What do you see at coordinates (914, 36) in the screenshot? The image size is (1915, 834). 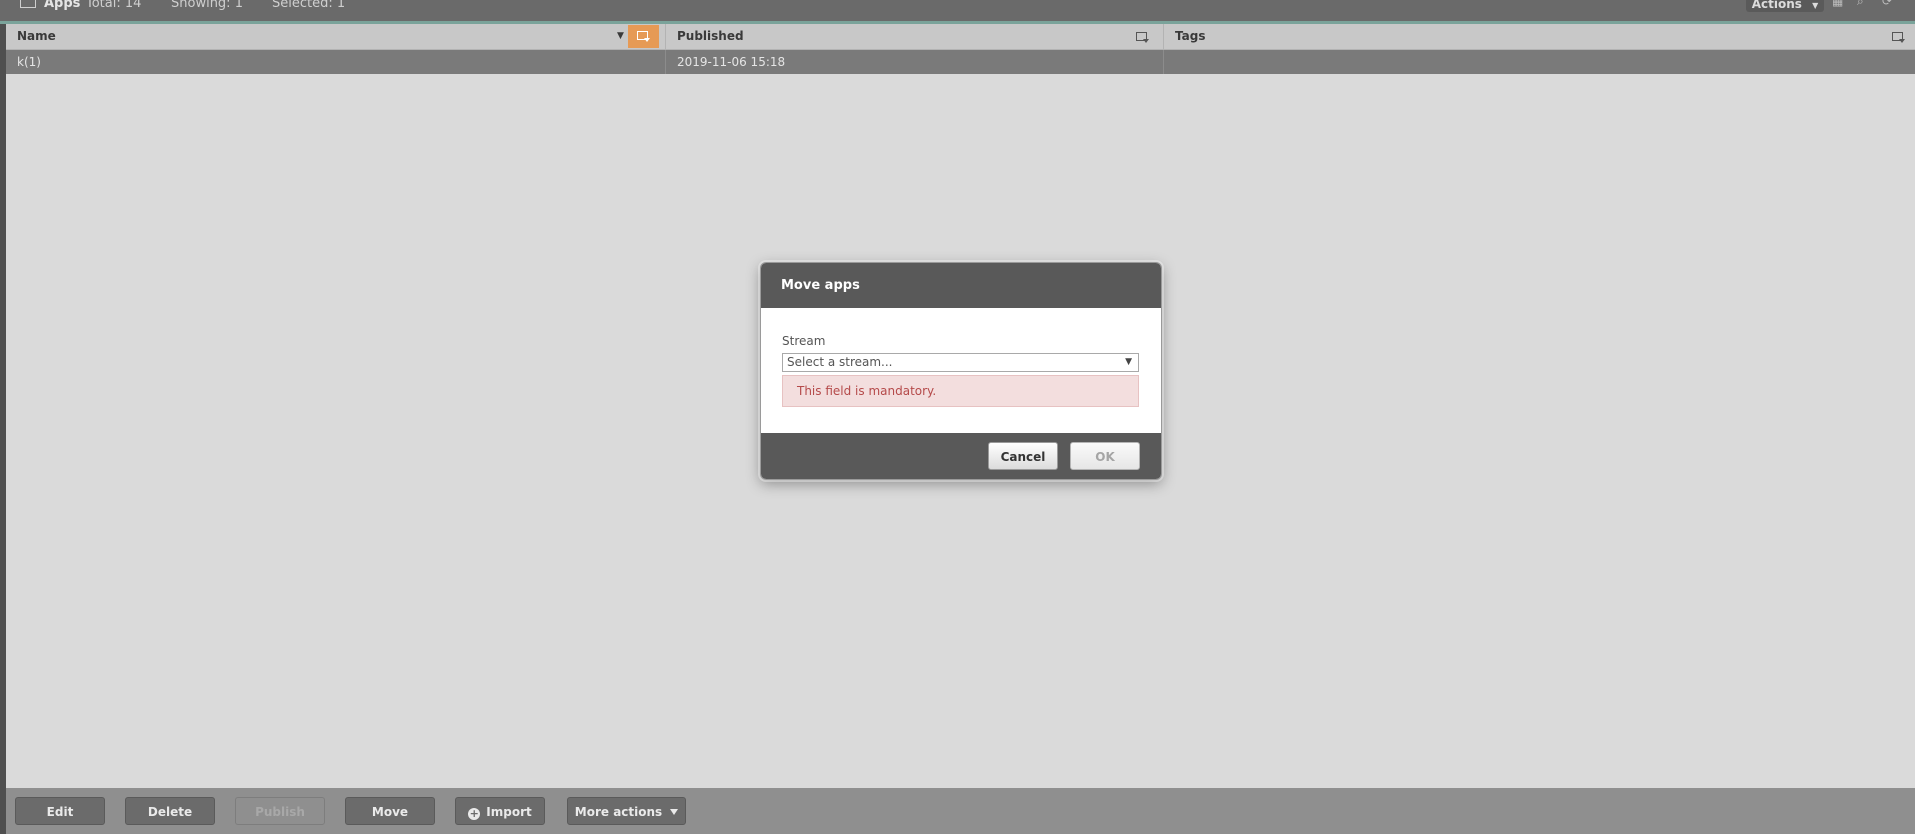 I see `column-header-published: Published` at bounding box center [914, 36].